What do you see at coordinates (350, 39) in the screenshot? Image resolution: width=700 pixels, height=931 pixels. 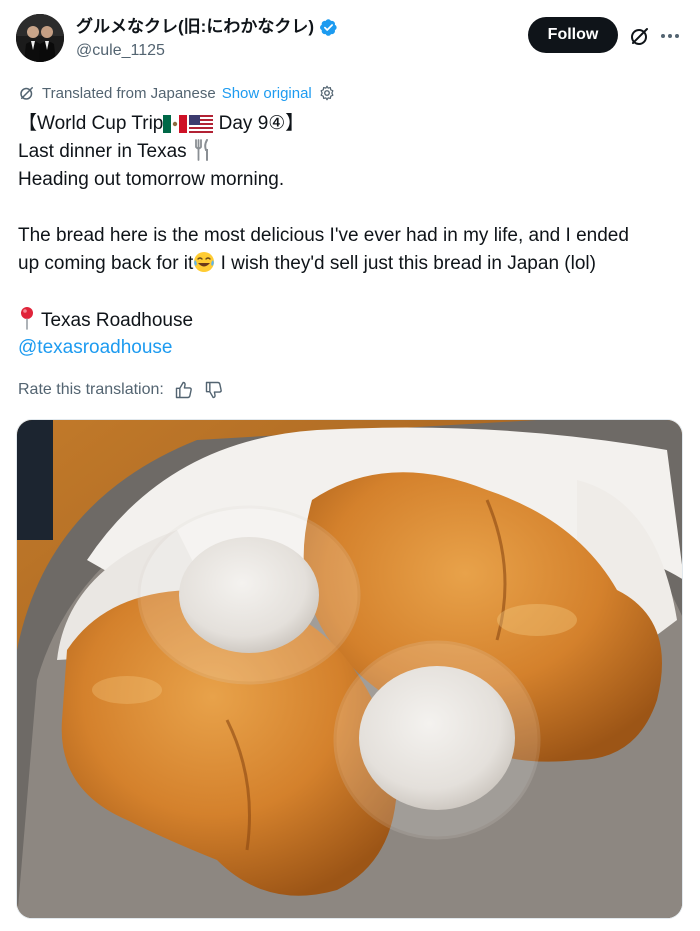 I see `tweet-header: グルメなクレ(旧:にわかなクレ) @cule_1125 Follow` at bounding box center [350, 39].